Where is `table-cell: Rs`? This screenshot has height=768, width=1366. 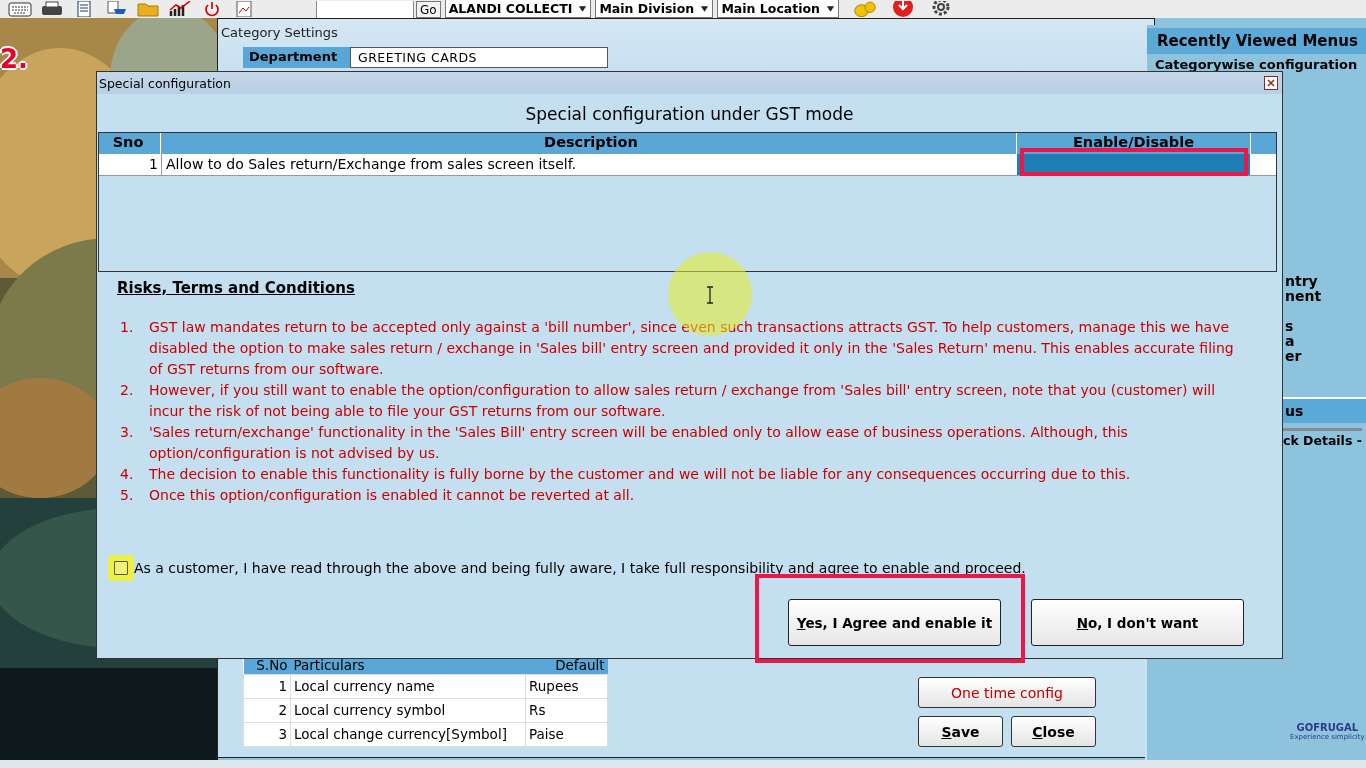 table-cell: Rs is located at coordinates (566, 710).